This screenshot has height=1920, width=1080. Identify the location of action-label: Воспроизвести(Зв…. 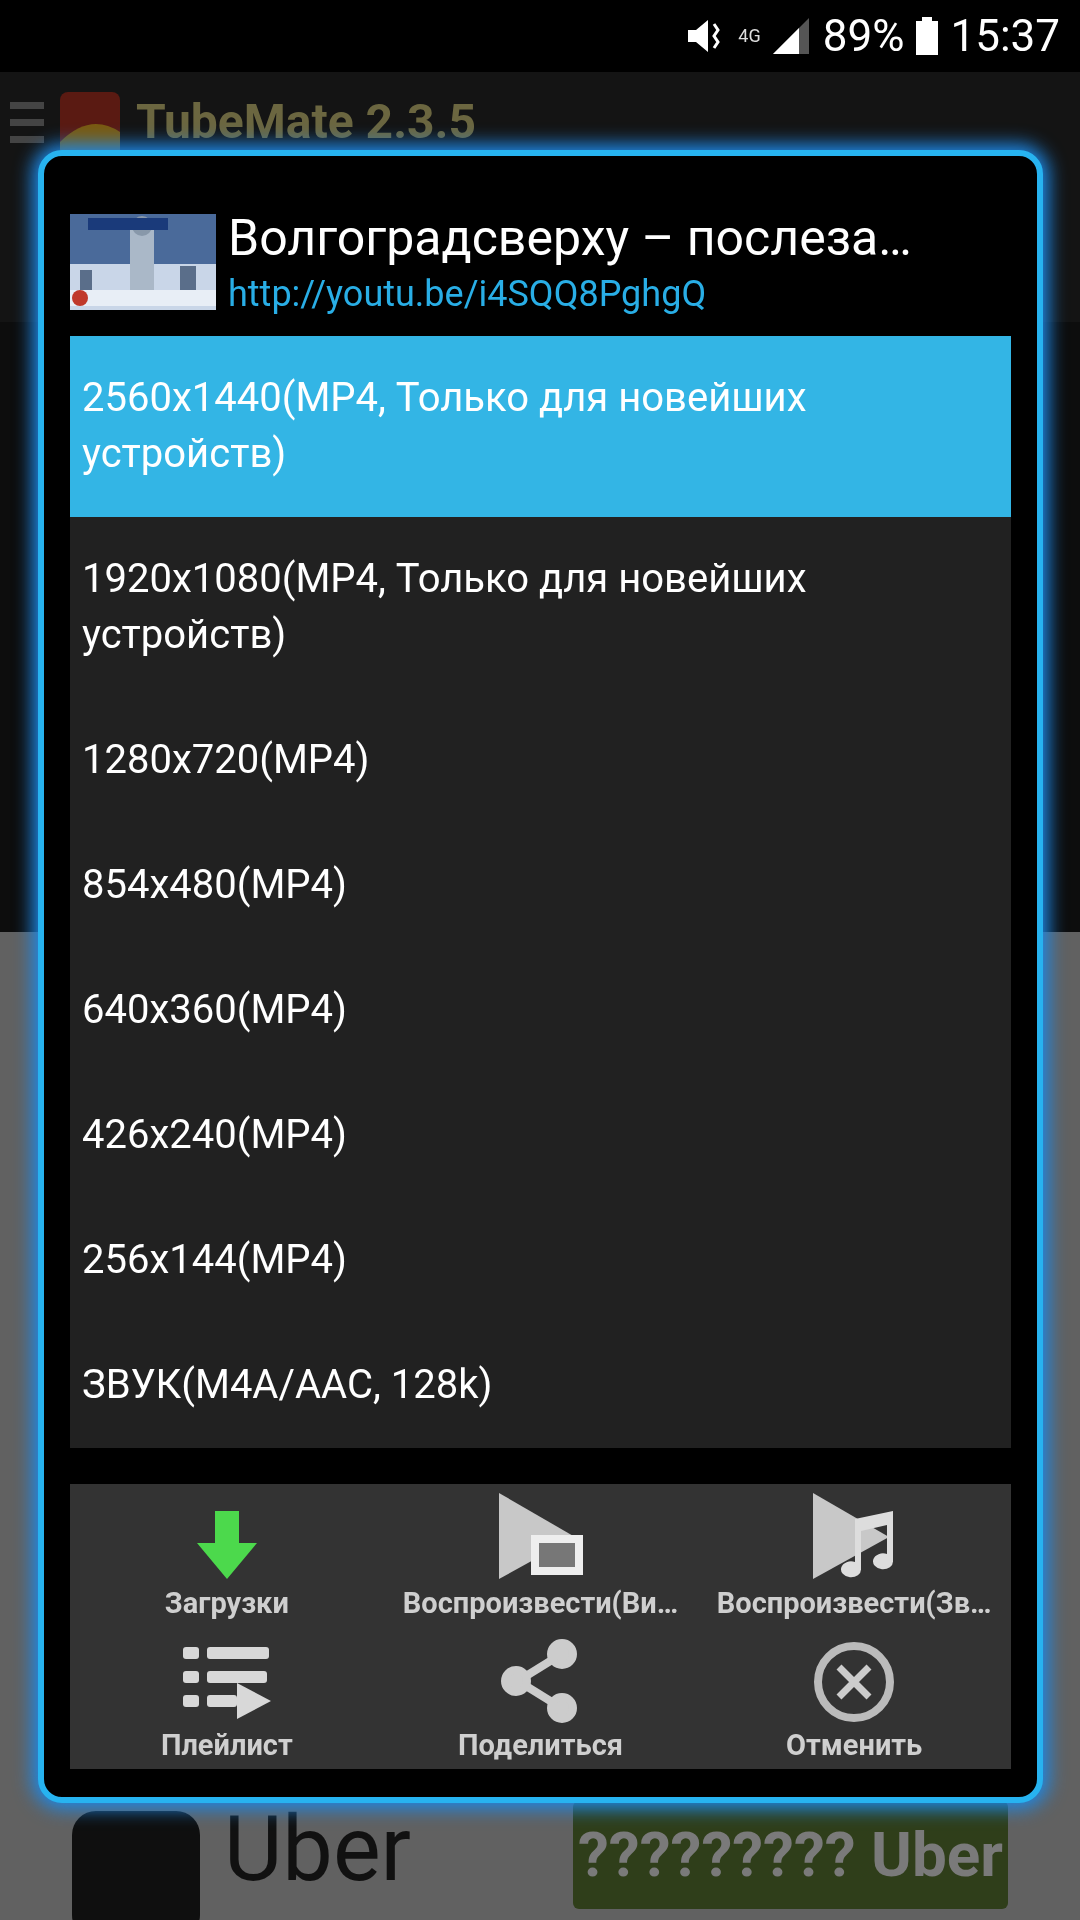
(854, 1602).